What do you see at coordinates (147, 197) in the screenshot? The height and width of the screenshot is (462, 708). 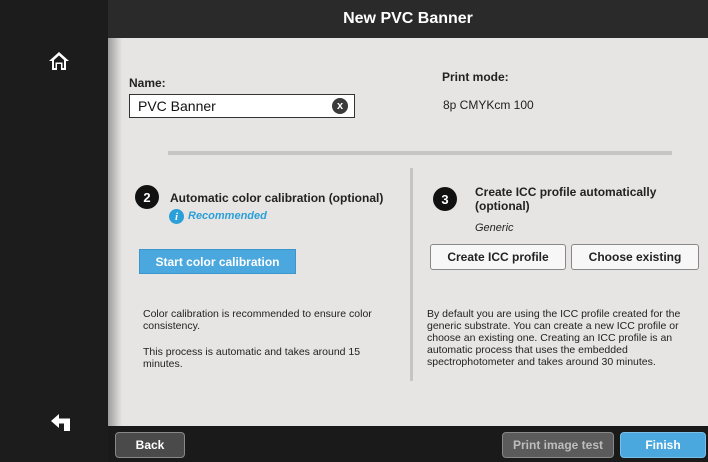 I see `step-2-badge: 2` at bounding box center [147, 197].